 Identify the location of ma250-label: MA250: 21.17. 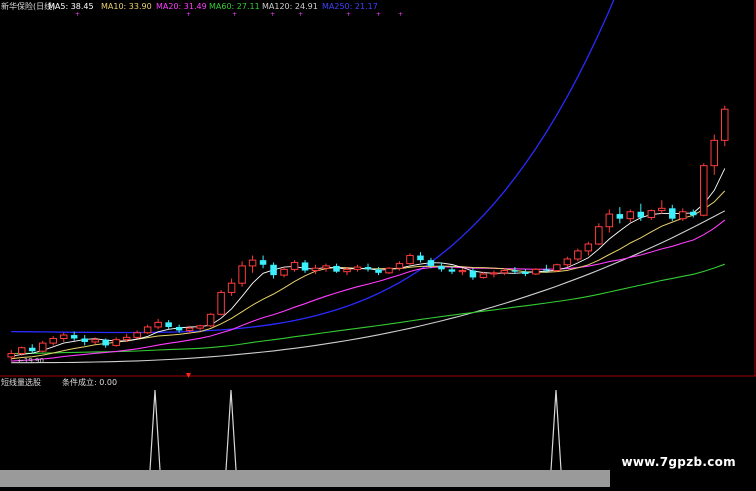
(350, 6).